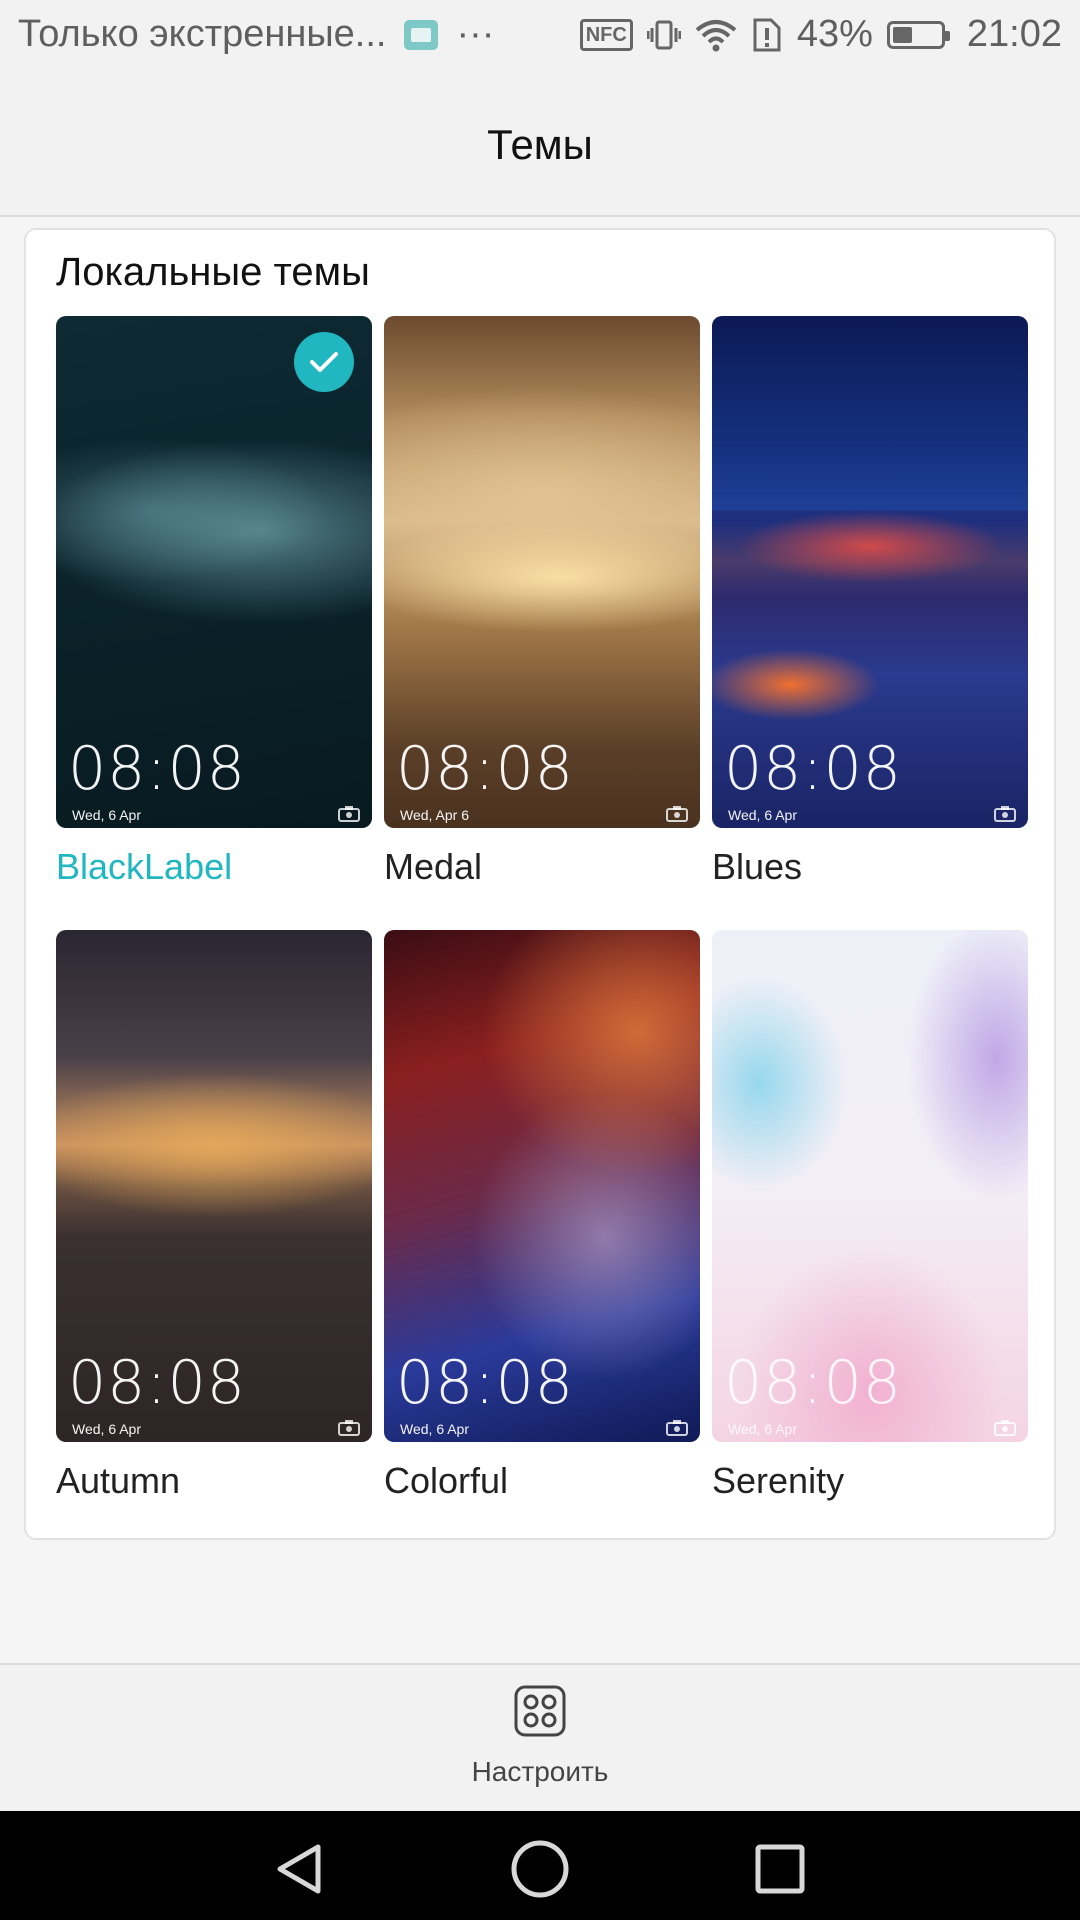  I want to click on customize-grid-icon, so click(540, 1711).